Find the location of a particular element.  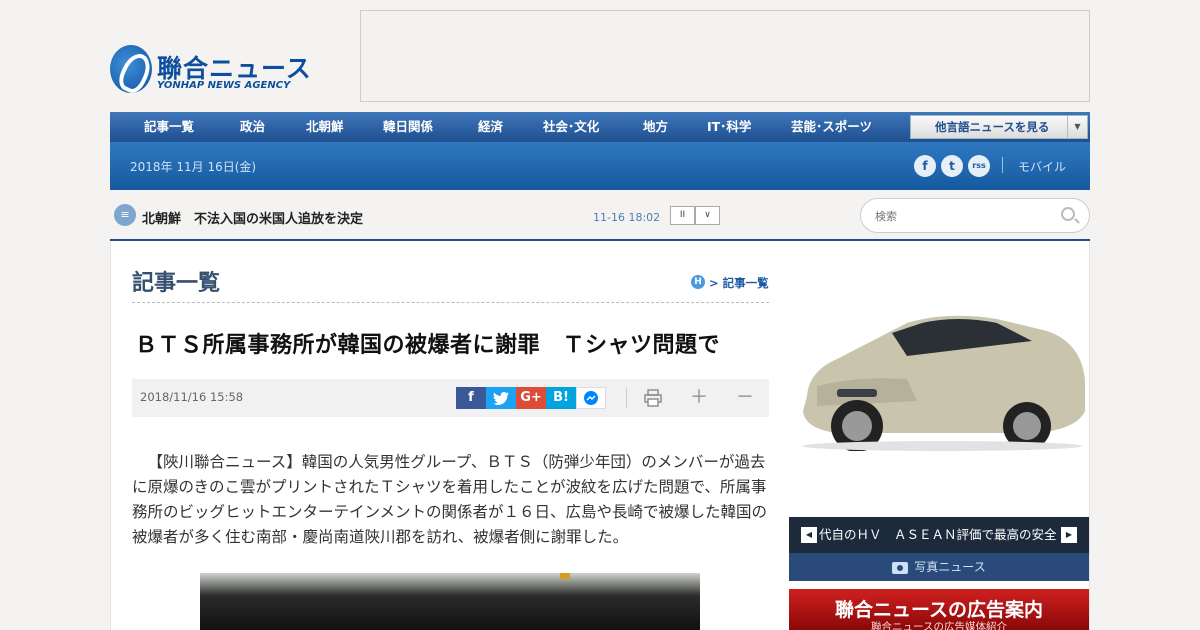

car-photo is located at coordinates (942, 376).